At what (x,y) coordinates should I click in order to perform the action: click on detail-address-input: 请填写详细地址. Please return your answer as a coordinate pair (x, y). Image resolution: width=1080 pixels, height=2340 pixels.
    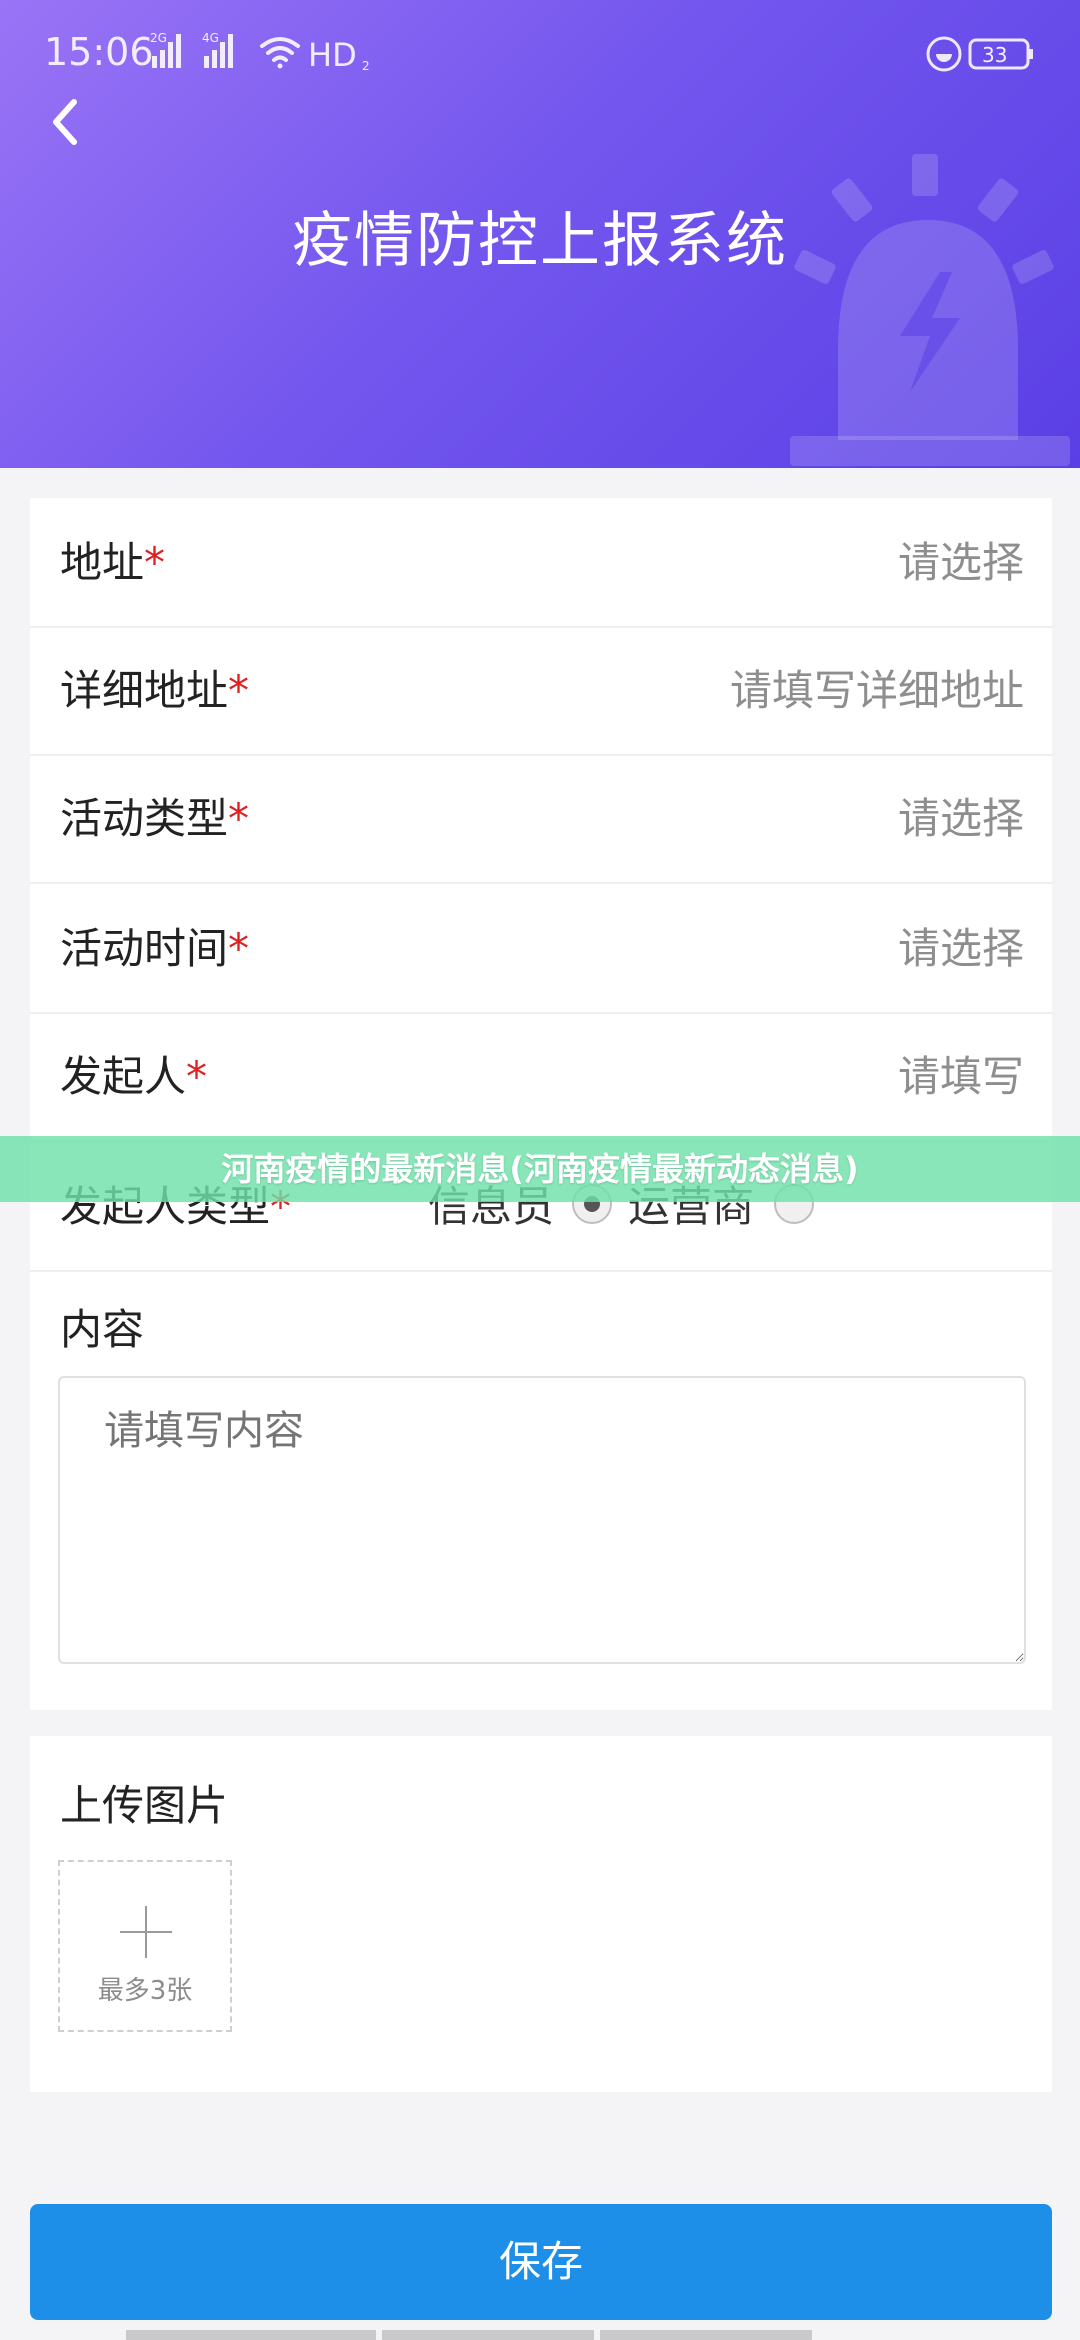
    Looking at the image, I should click on (877, 691).